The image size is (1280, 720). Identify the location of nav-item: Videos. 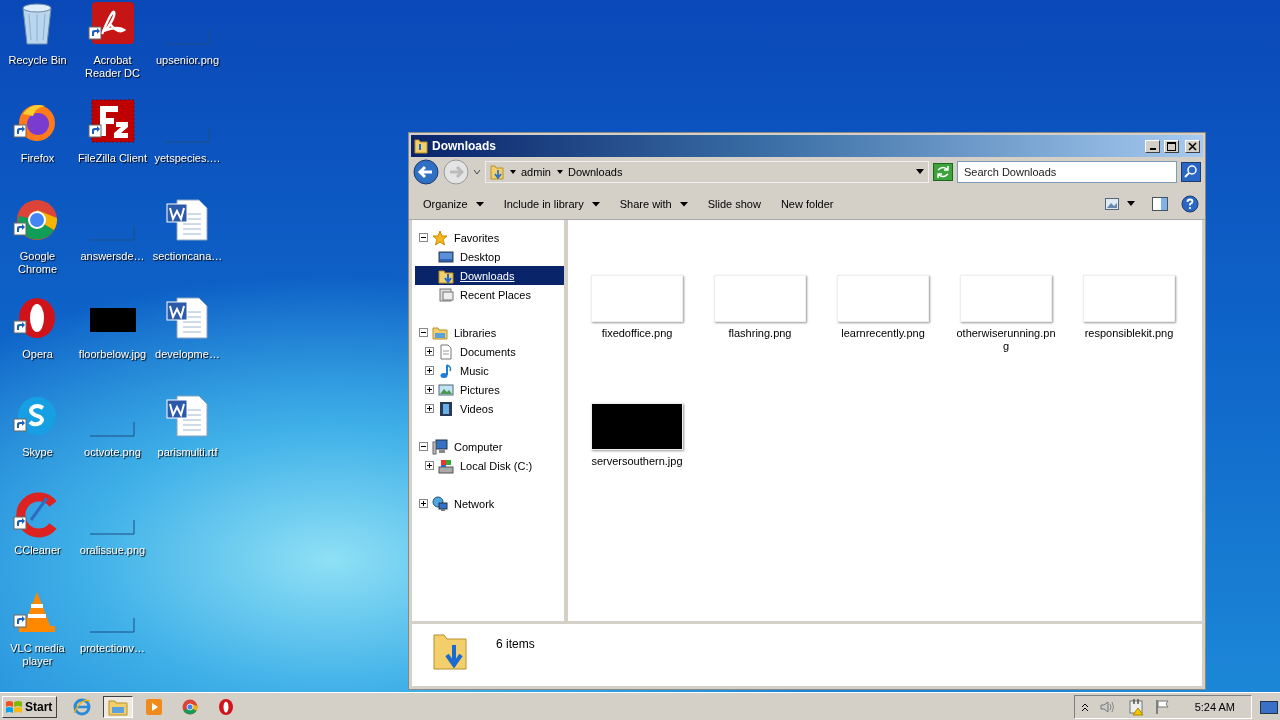
(477, 408).